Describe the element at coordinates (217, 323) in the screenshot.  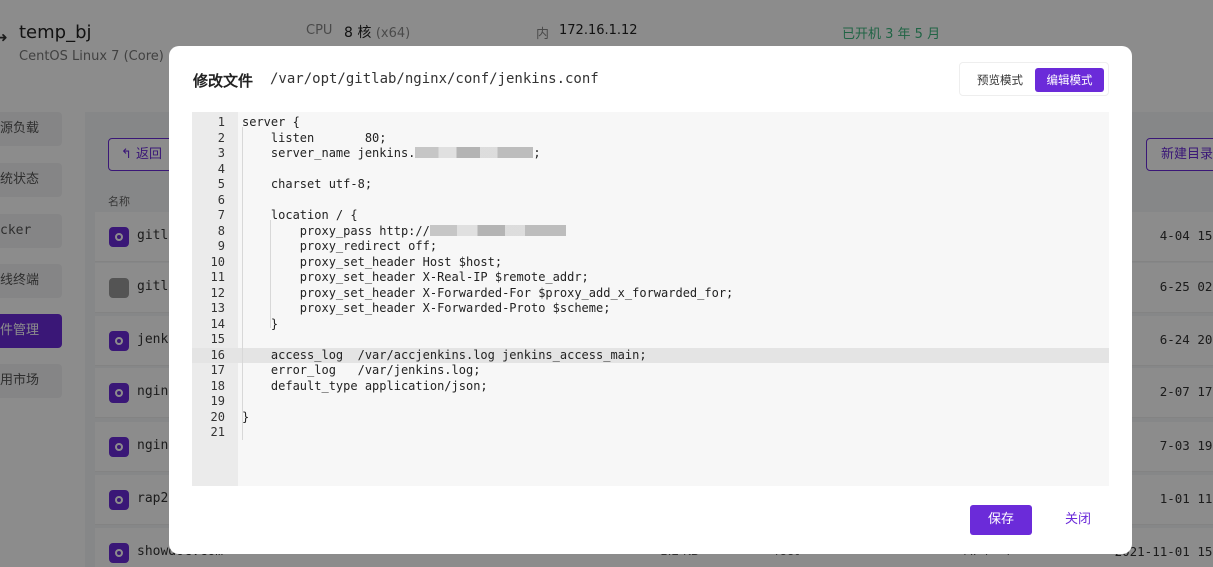
I see `line-number: 14` at that location.